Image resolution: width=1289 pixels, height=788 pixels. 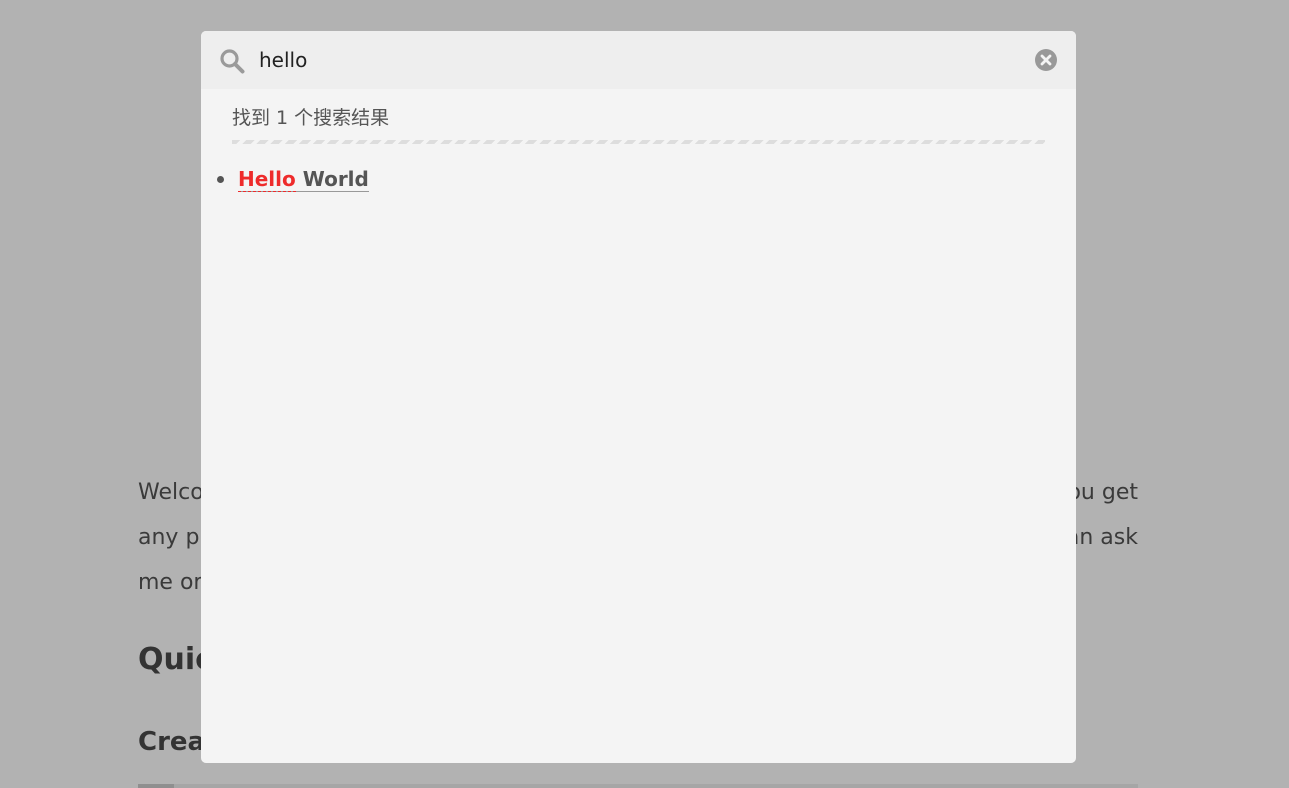 I want to click on search-stats: 找到 1 个搜索结果, so click(x=311, y=118).